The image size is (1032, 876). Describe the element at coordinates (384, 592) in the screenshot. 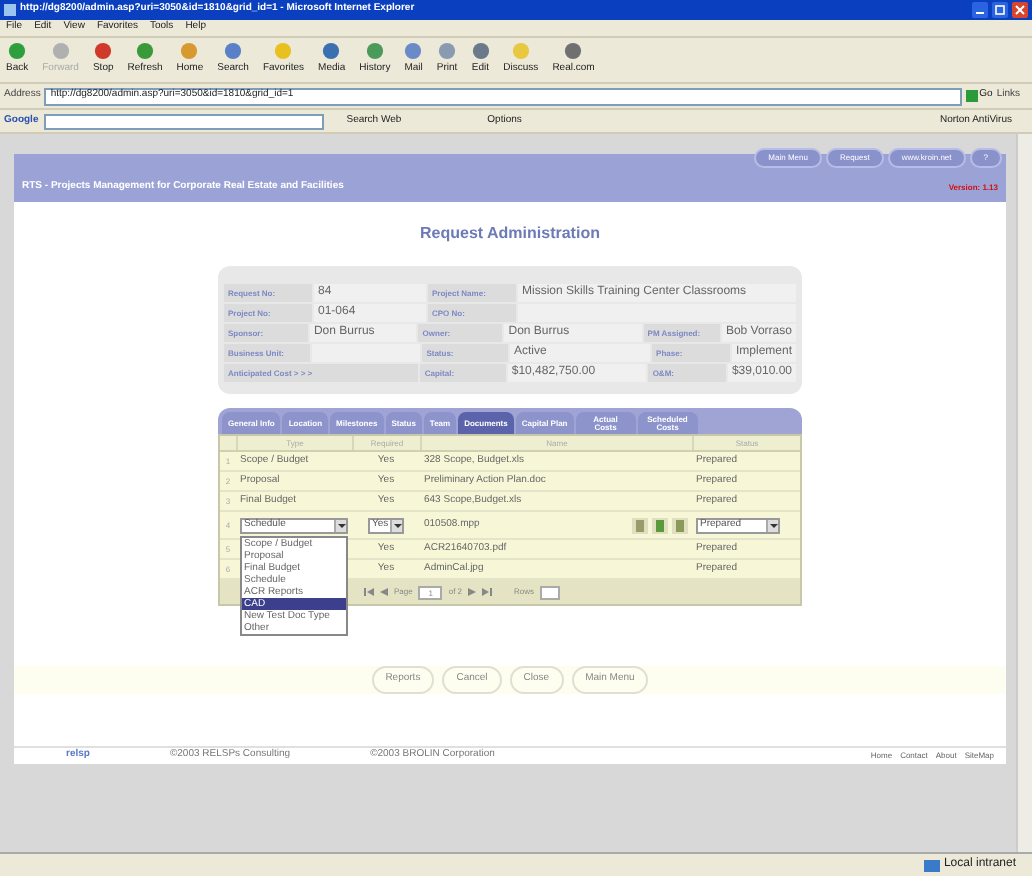

I see `previous-page-icon` at that location.